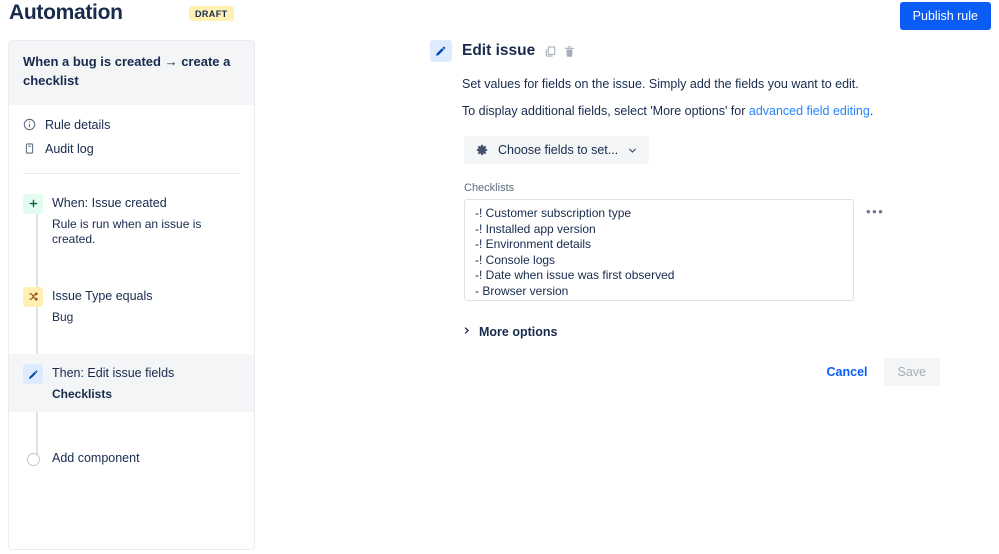  Describe the element at coordinates (710, 51) in the screenshot. I see `detail-header: Edit issue` at that location.